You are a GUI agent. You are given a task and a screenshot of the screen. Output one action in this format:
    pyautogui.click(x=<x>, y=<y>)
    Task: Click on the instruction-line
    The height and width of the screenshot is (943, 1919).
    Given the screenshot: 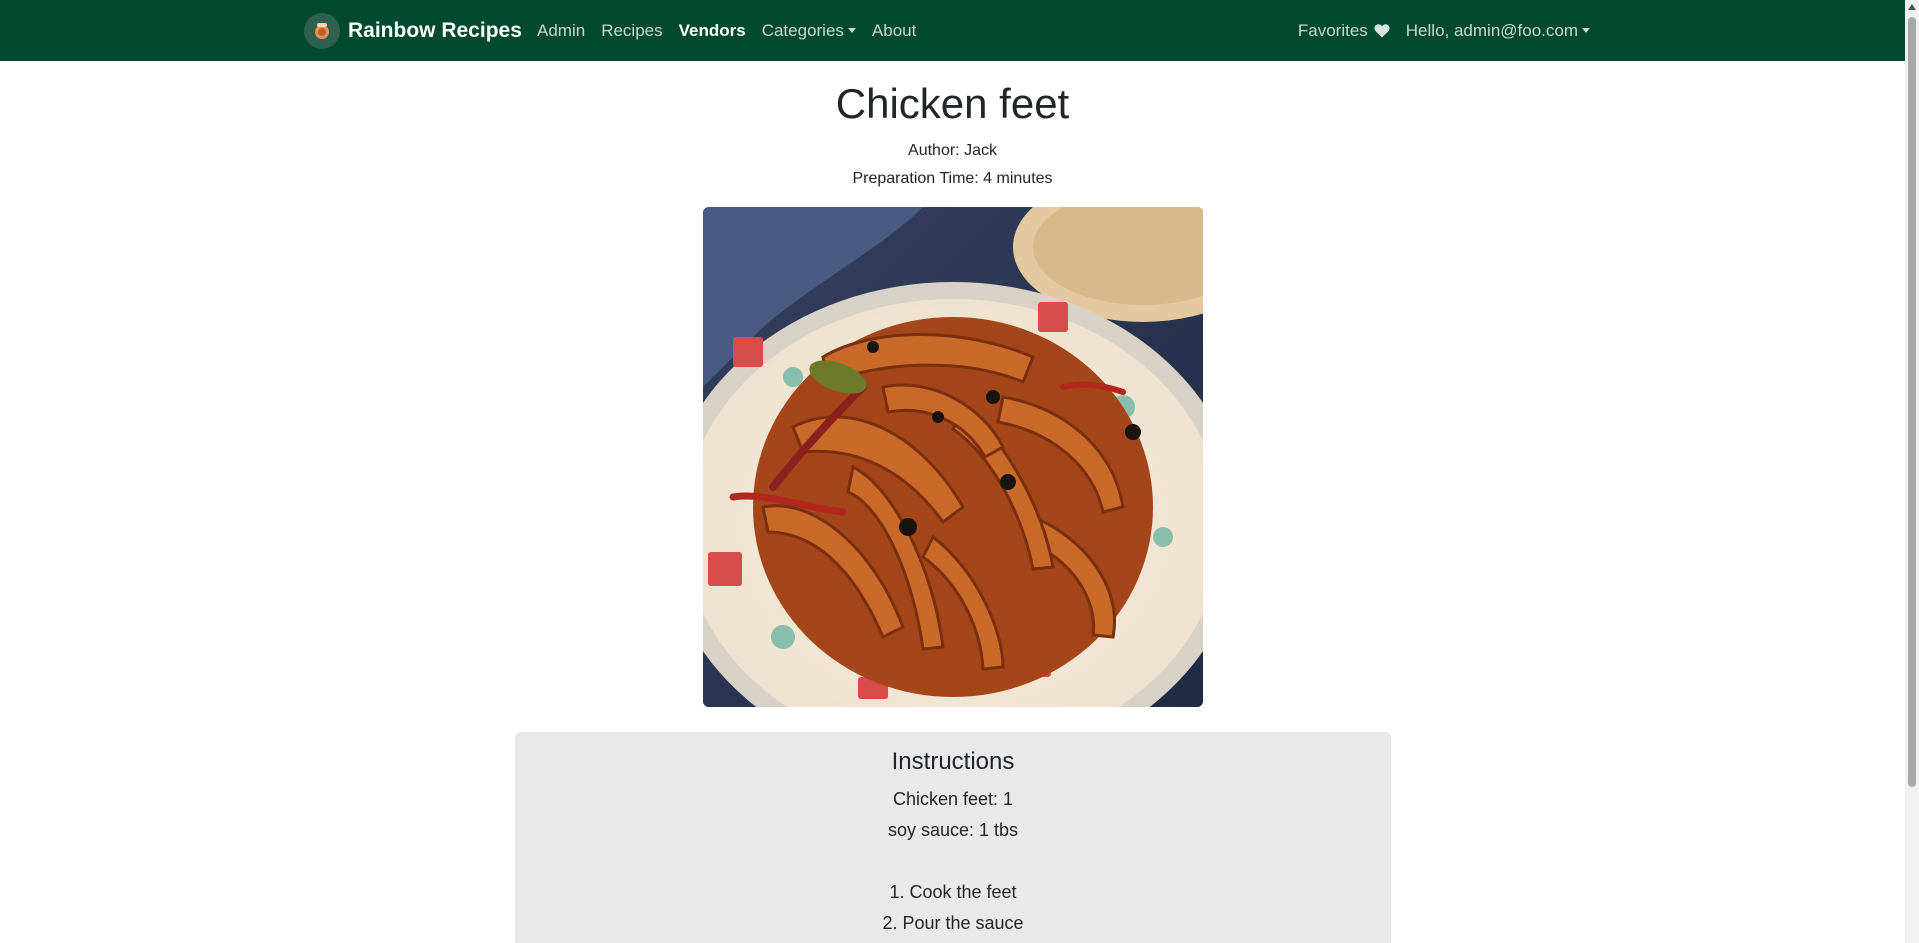 What is the action you would take?
    pyautogui.click(x=953, y=861)
    